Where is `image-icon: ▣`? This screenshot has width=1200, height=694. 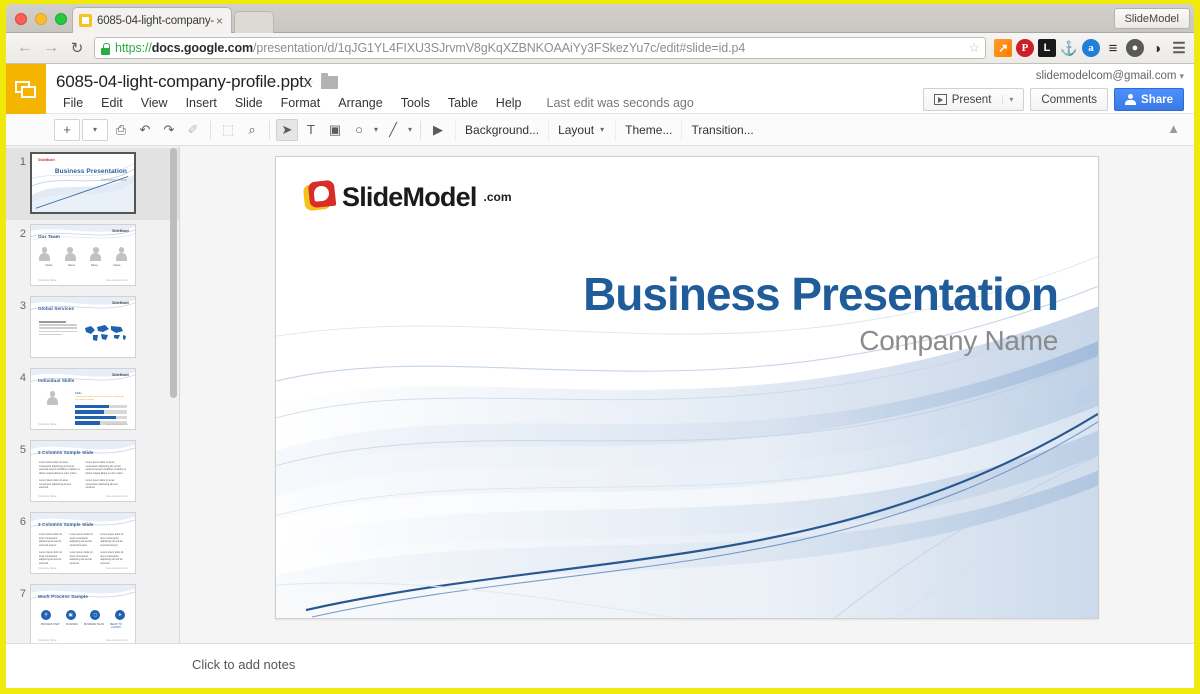
image-icon: ▣ is located at coordinates (335, 130).